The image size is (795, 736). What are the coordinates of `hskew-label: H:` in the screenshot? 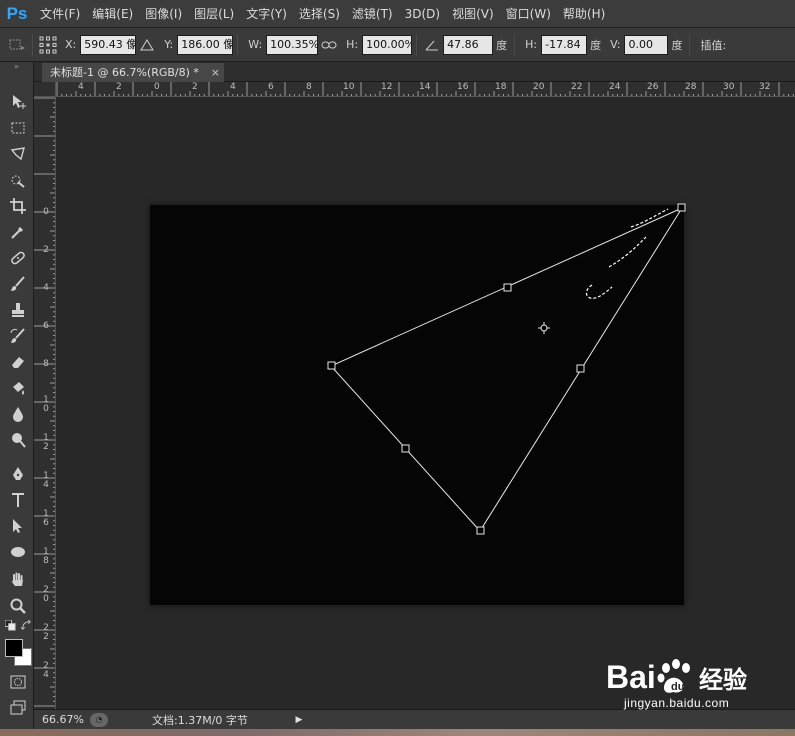 It's located at (531, 44).